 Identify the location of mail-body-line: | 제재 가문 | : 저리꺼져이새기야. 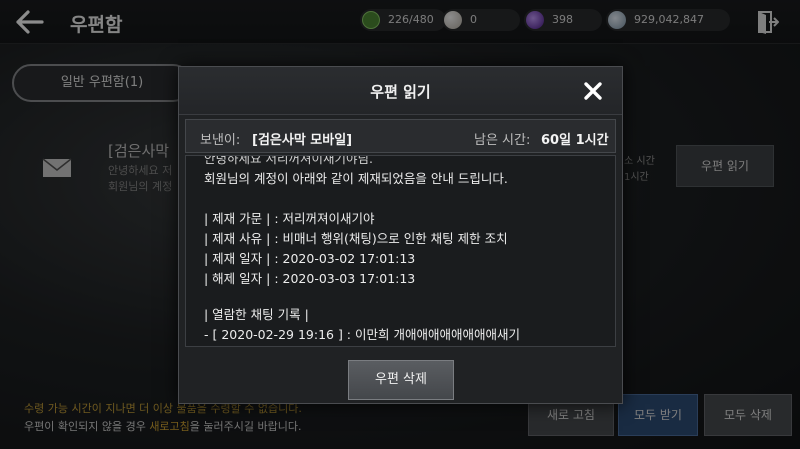
(289, 218).